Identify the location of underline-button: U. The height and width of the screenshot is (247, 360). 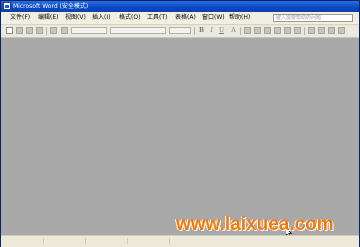
(221, 30).